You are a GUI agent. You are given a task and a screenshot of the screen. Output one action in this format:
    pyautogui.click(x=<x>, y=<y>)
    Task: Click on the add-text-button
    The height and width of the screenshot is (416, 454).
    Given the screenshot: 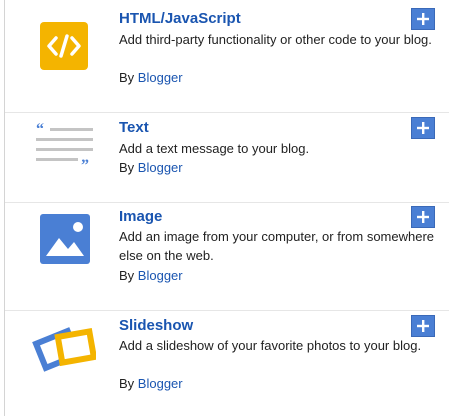 What is the action you would take?
    pyautogui.click(x=423, y=128)
    